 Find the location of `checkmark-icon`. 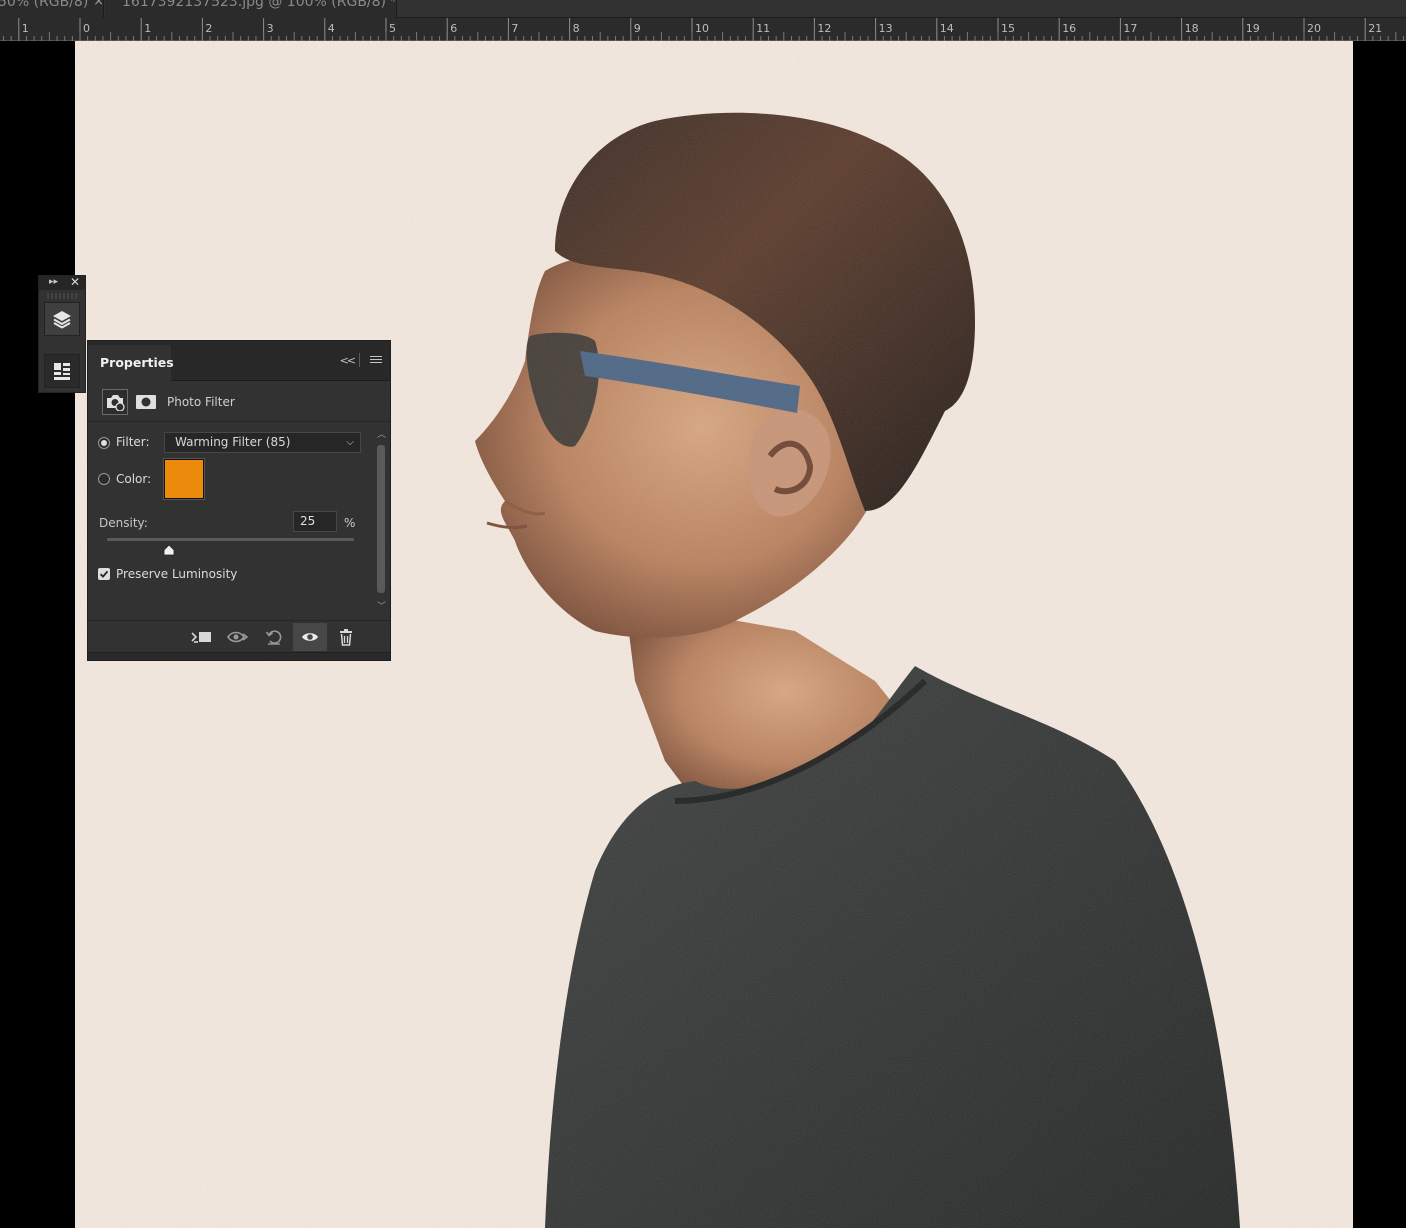

checkmark-icon is located at coordinates (104, 574).